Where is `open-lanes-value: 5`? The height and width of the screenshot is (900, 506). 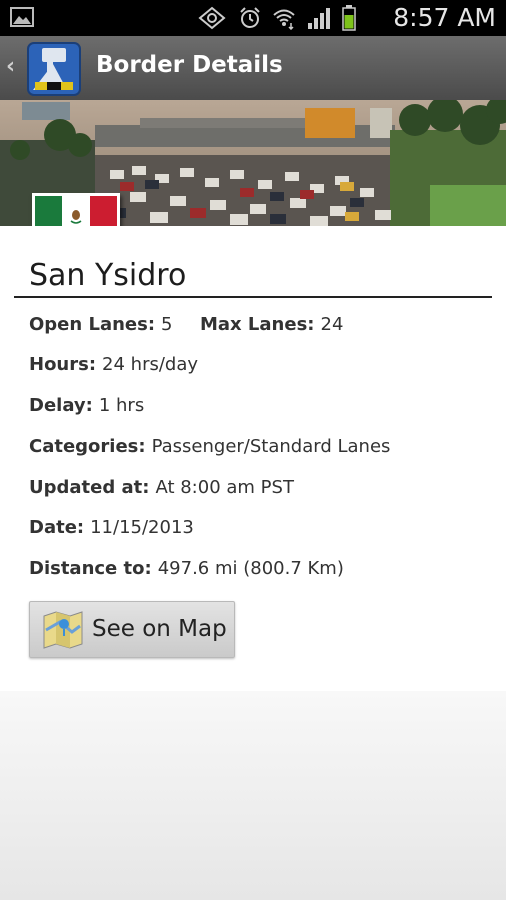
open-lanes-value: 5 is located at coordinates (167, 324).